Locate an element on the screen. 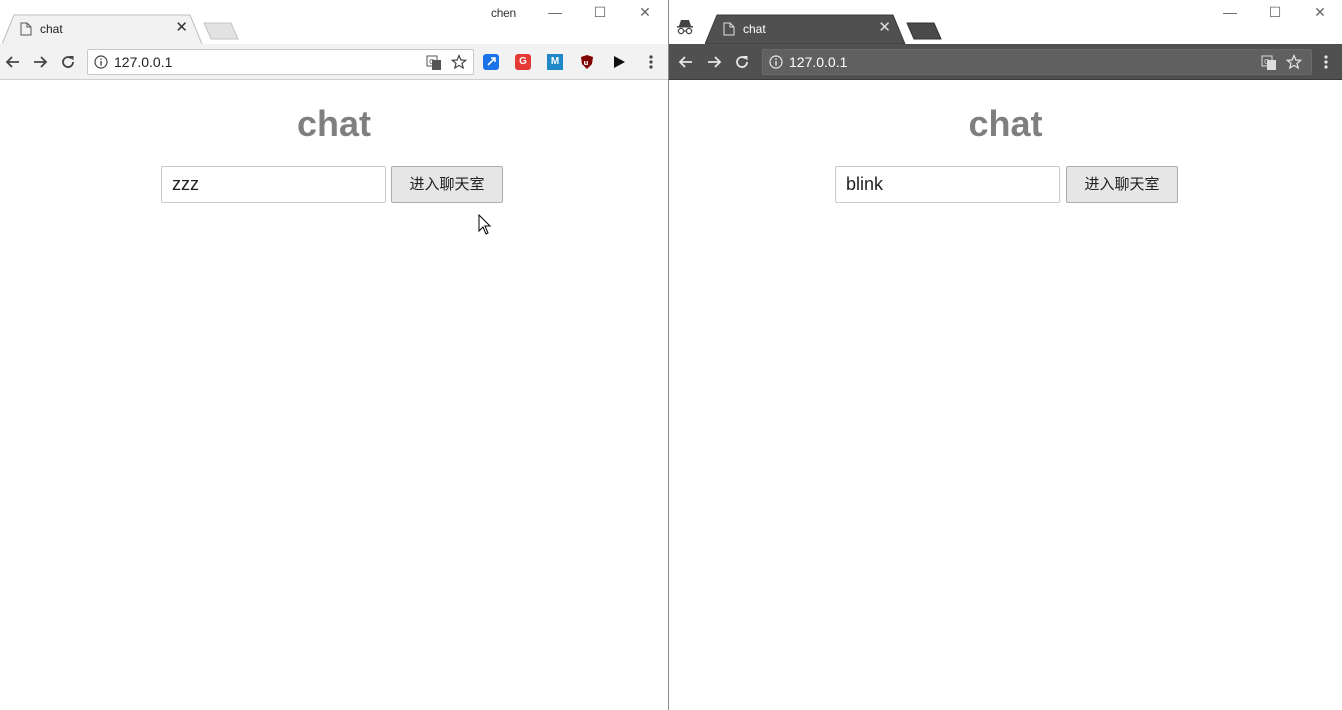  play-extension-icon is located at coordinates (619, 62).